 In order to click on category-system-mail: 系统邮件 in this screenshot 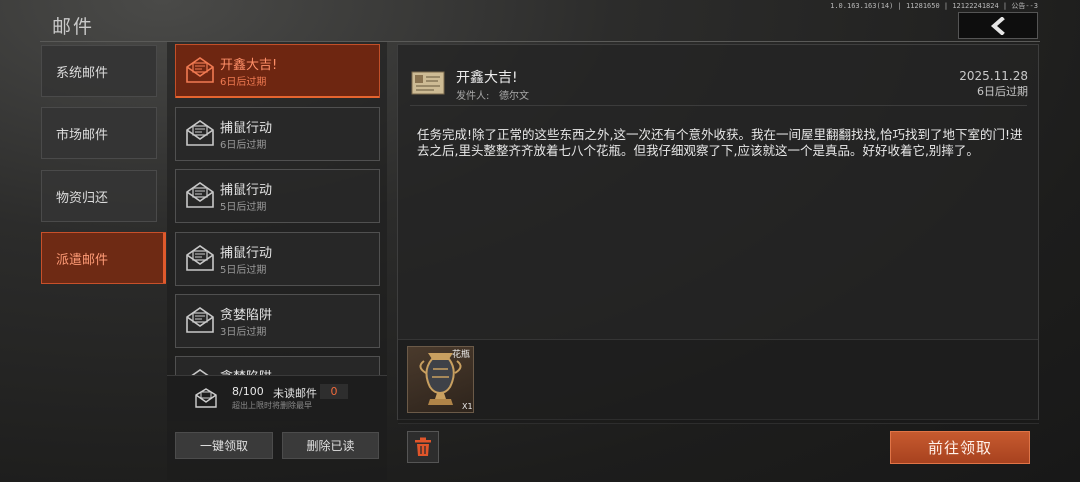, I will do `click(99, 71)`.